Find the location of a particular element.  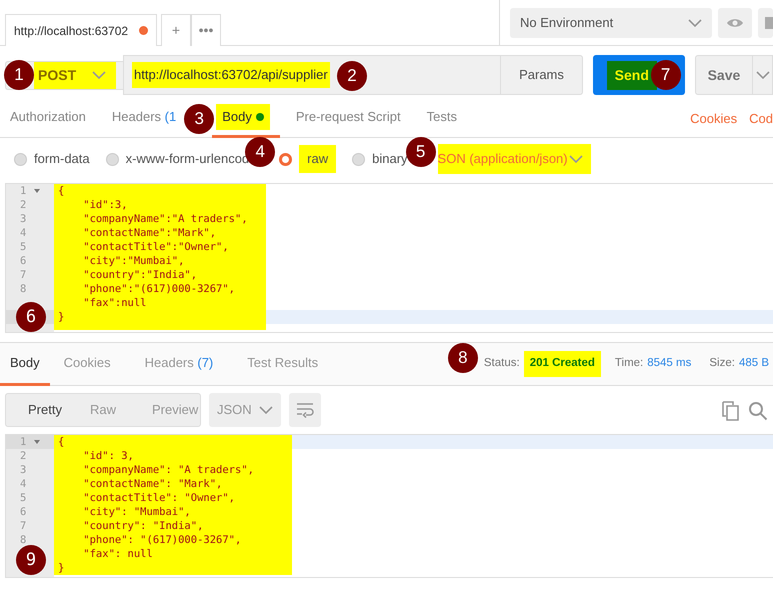

save-menu-button is located at coordinates (763, 75).